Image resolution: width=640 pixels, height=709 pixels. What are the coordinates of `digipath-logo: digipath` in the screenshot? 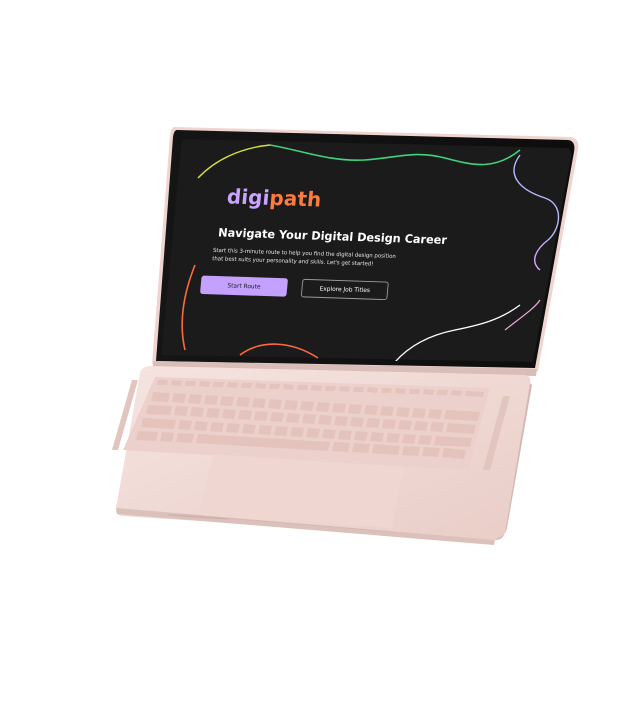 It's located at (274, 199).